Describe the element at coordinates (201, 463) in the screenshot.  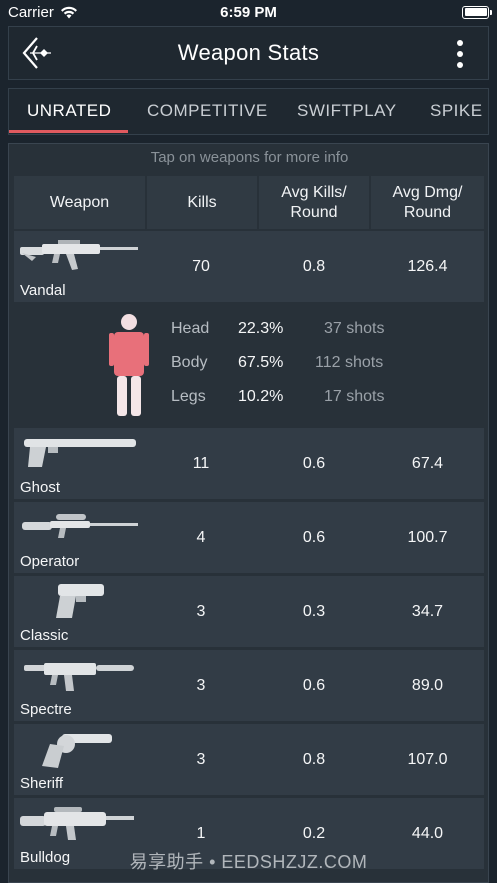
I see `weapon-kills: 11` at that location.